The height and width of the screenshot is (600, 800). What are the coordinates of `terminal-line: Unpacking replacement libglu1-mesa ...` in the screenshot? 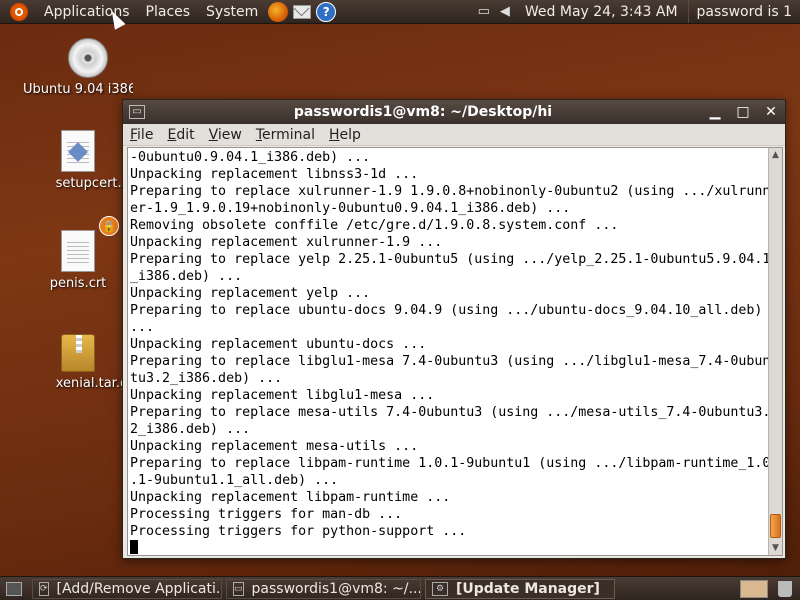 It's located at (282, 395).